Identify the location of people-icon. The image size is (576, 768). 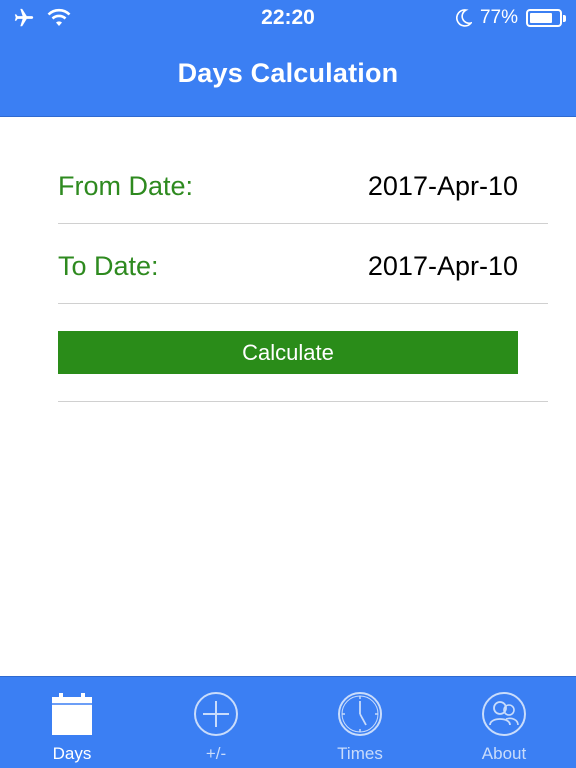
(504, 714).